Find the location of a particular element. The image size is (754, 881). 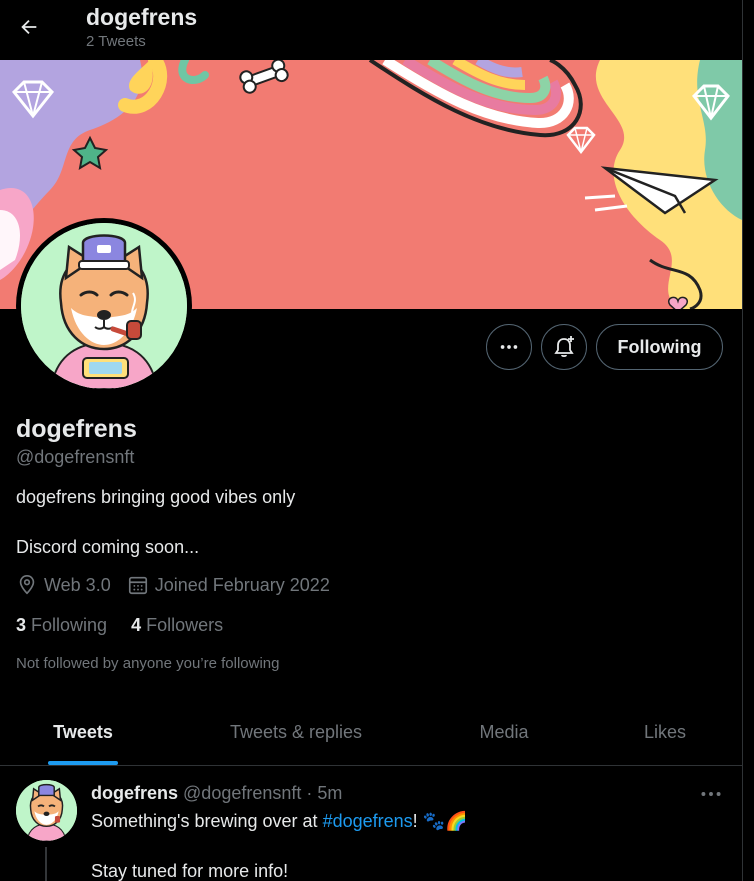

more-options-button is located at coordinates (509, 347).